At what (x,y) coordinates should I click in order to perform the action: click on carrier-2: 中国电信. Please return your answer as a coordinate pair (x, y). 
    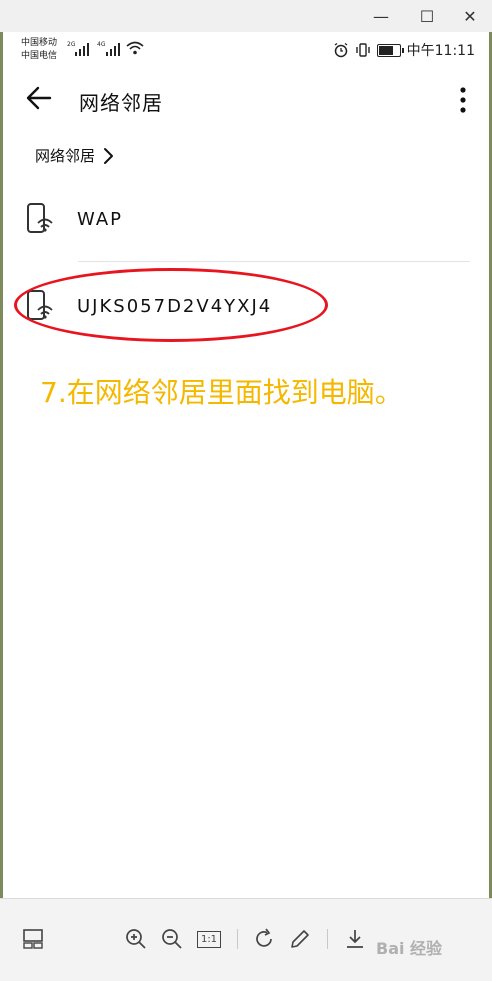
    Looking at the image, I should click on (39, 56).